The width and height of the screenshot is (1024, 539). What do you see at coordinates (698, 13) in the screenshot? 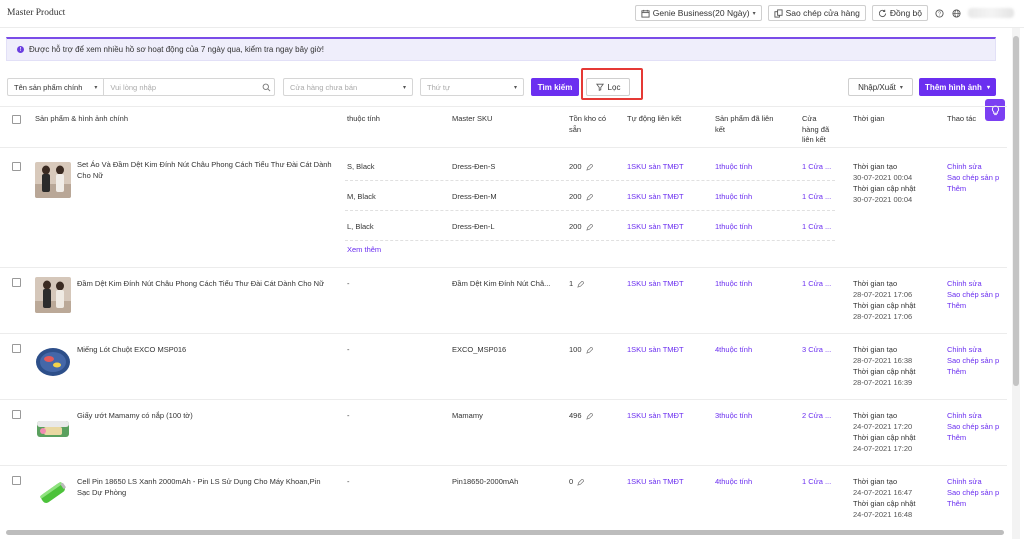
I see `store-selector: Genie Business(20 Ngày) ▾` at bounding box center [698, 13].